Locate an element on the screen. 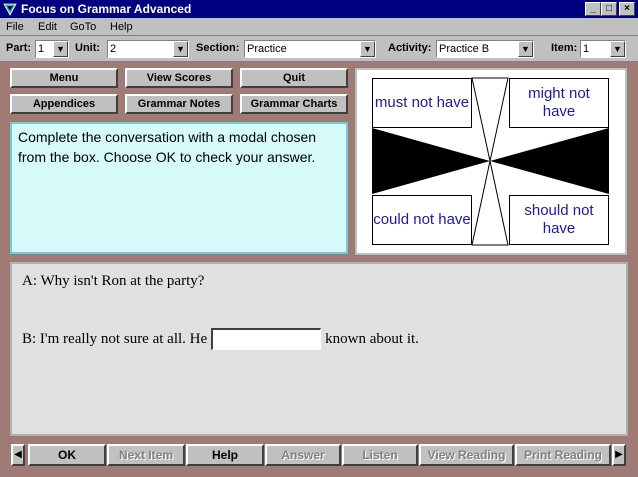 The width and height of the screenshot is (638, 477). modal-option-might-not-have: might not have is located at coordinates (559, 103).